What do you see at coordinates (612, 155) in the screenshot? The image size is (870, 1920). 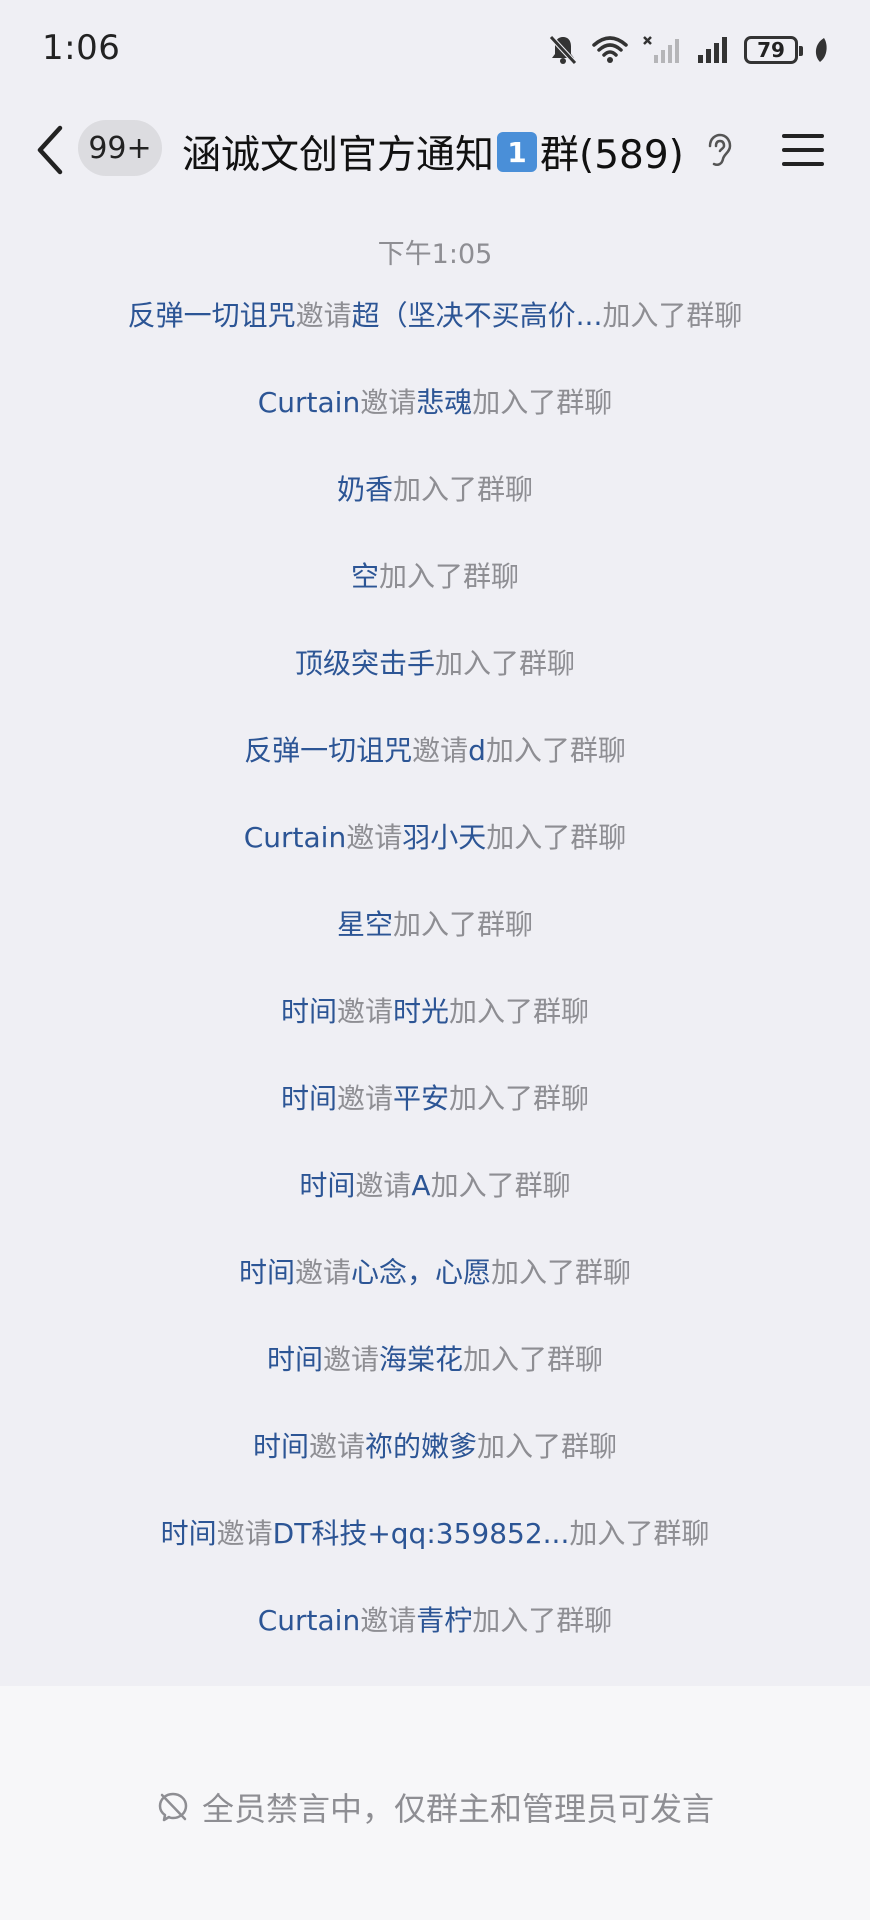 I see `chat-title-suffix: 群(589)` at bounding box center [612, 155].